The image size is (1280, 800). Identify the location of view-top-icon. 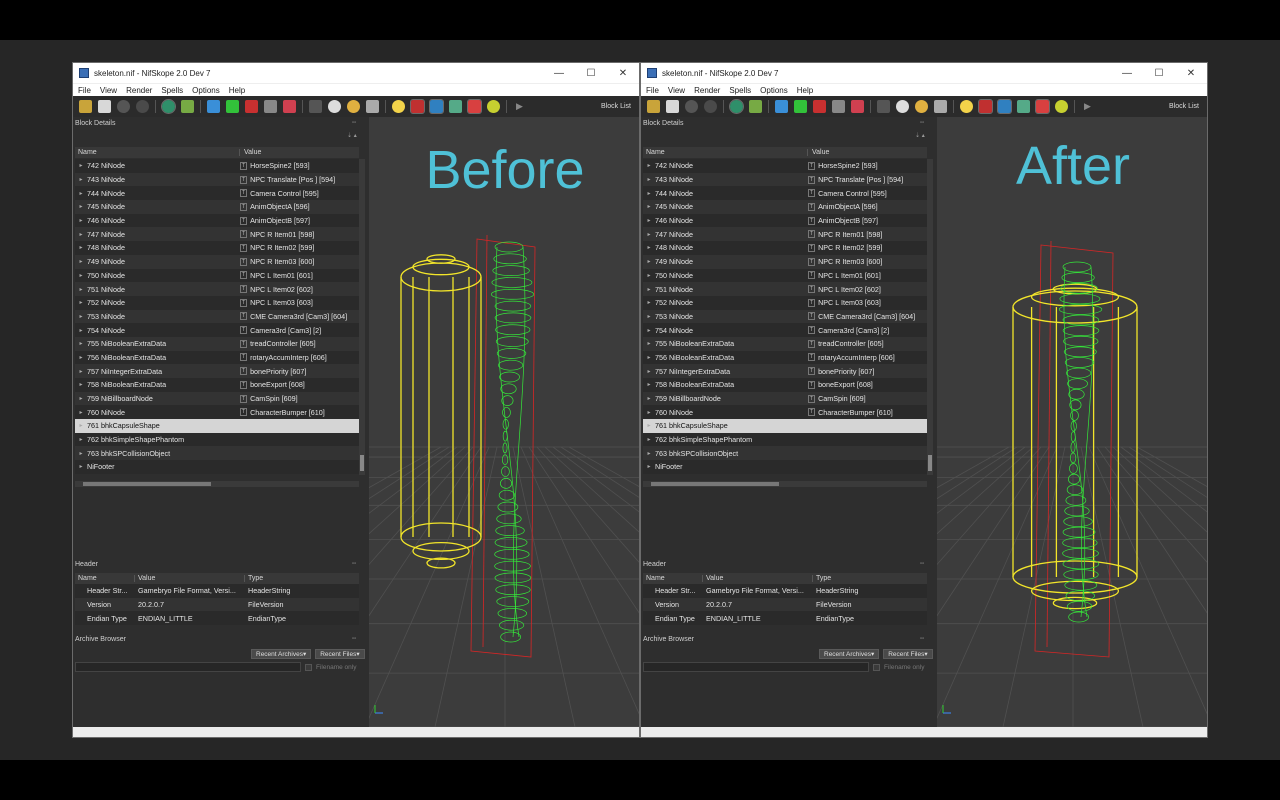
(800, 106).